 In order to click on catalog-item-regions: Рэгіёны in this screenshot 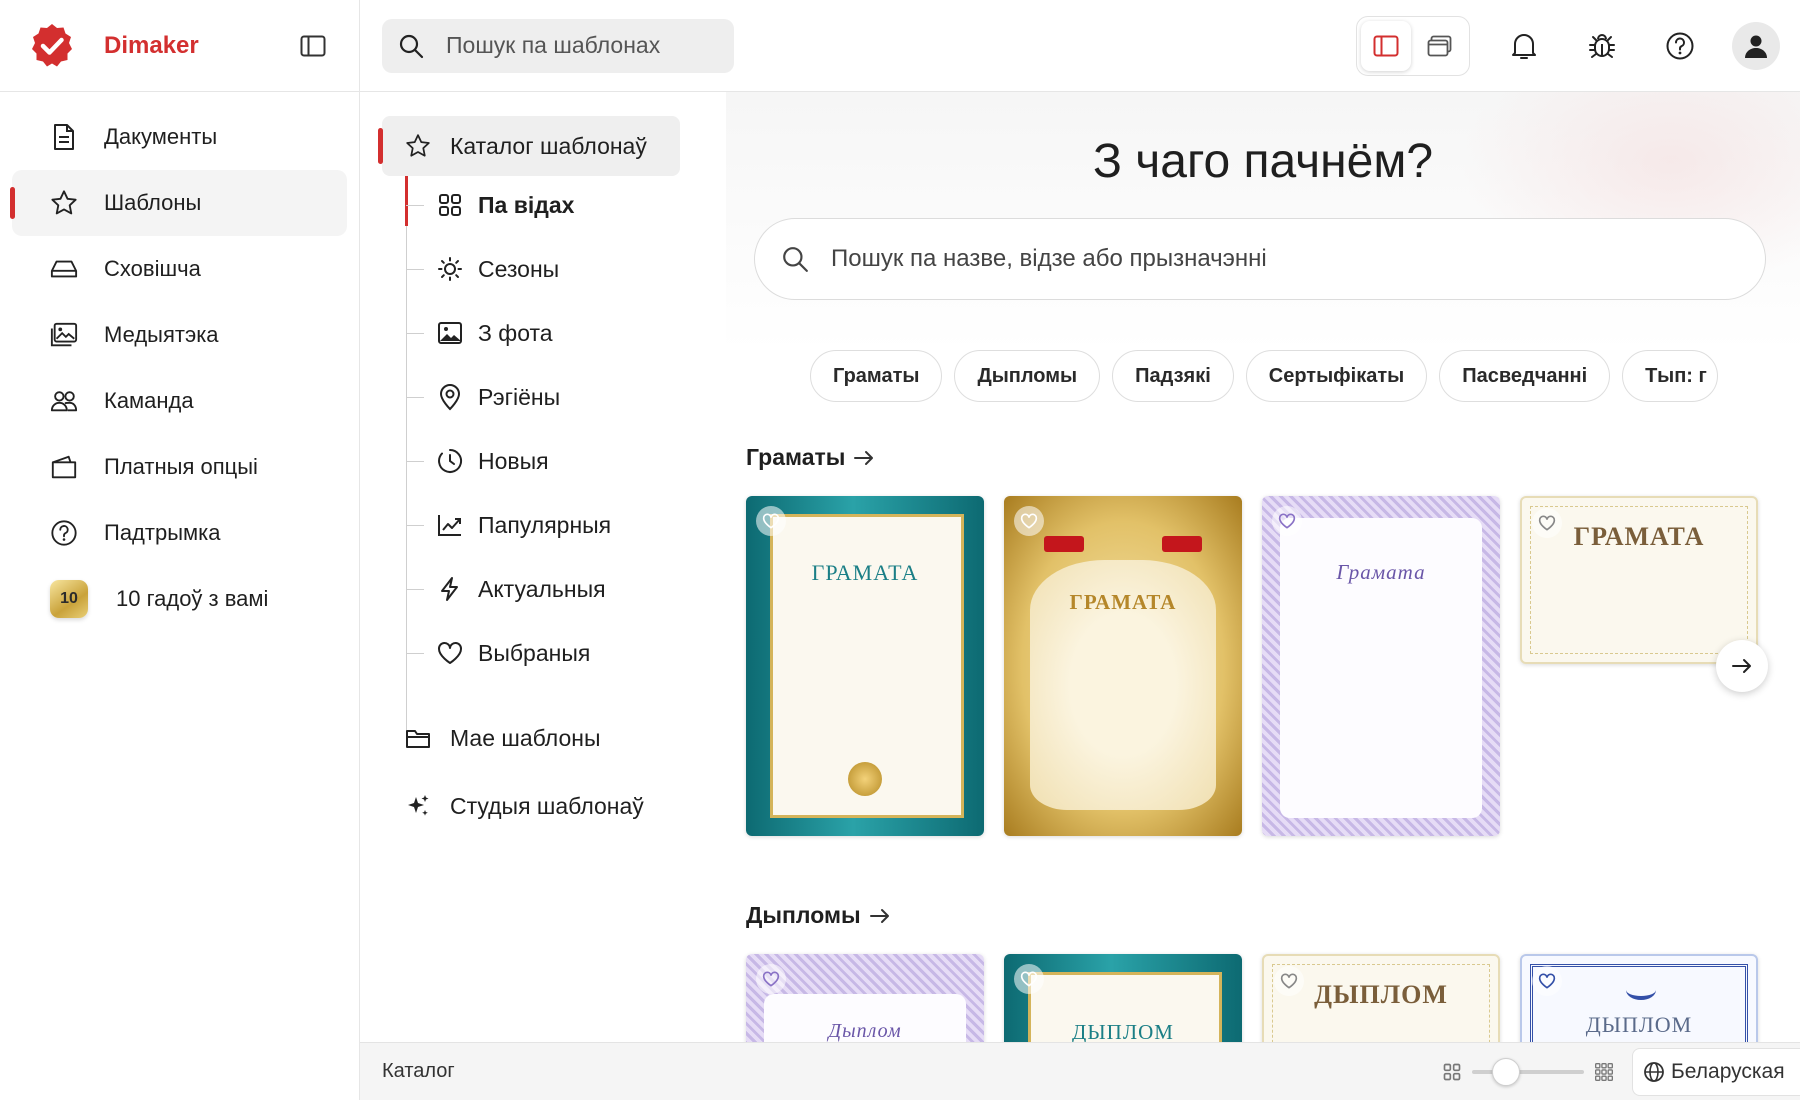, I will do `click(483, 397)`.